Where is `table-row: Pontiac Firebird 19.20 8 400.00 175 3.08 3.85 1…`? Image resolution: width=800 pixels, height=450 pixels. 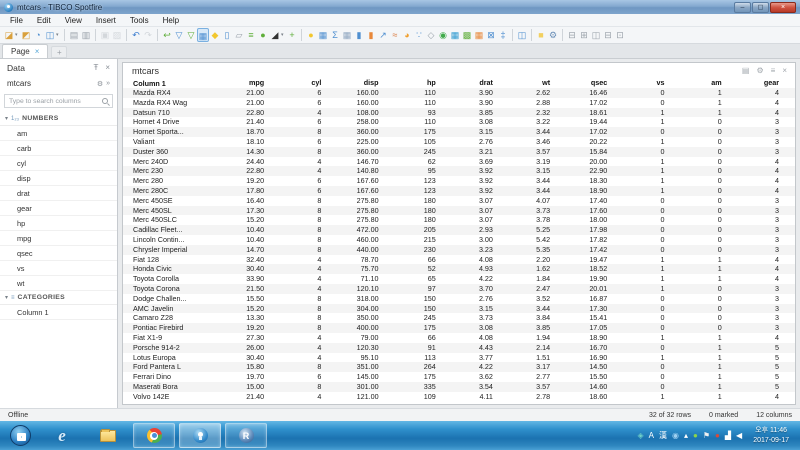 table-row: Pontiac Firebird 19.20 8 400.00 175 3.08 3.85 1… is located at coordinates (459, 328).